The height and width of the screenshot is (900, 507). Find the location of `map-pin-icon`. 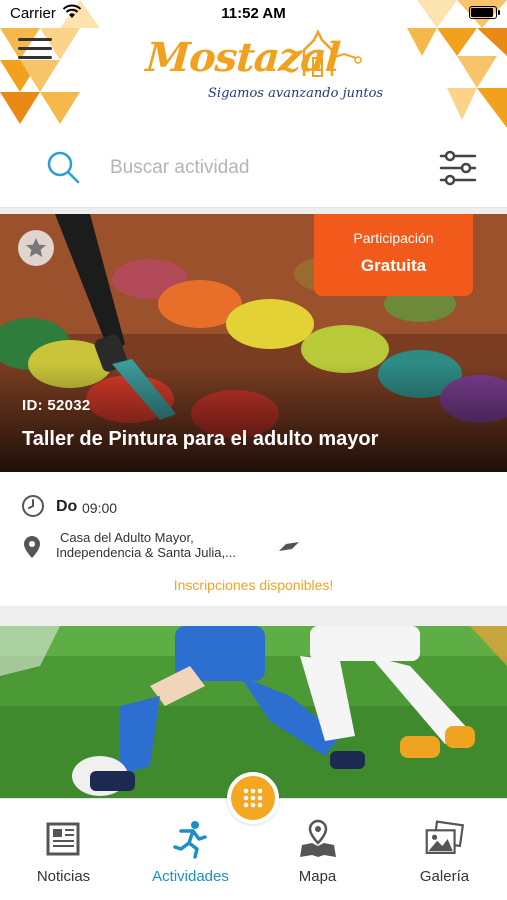

map-pin-icon is located at coordinates (318, 838).